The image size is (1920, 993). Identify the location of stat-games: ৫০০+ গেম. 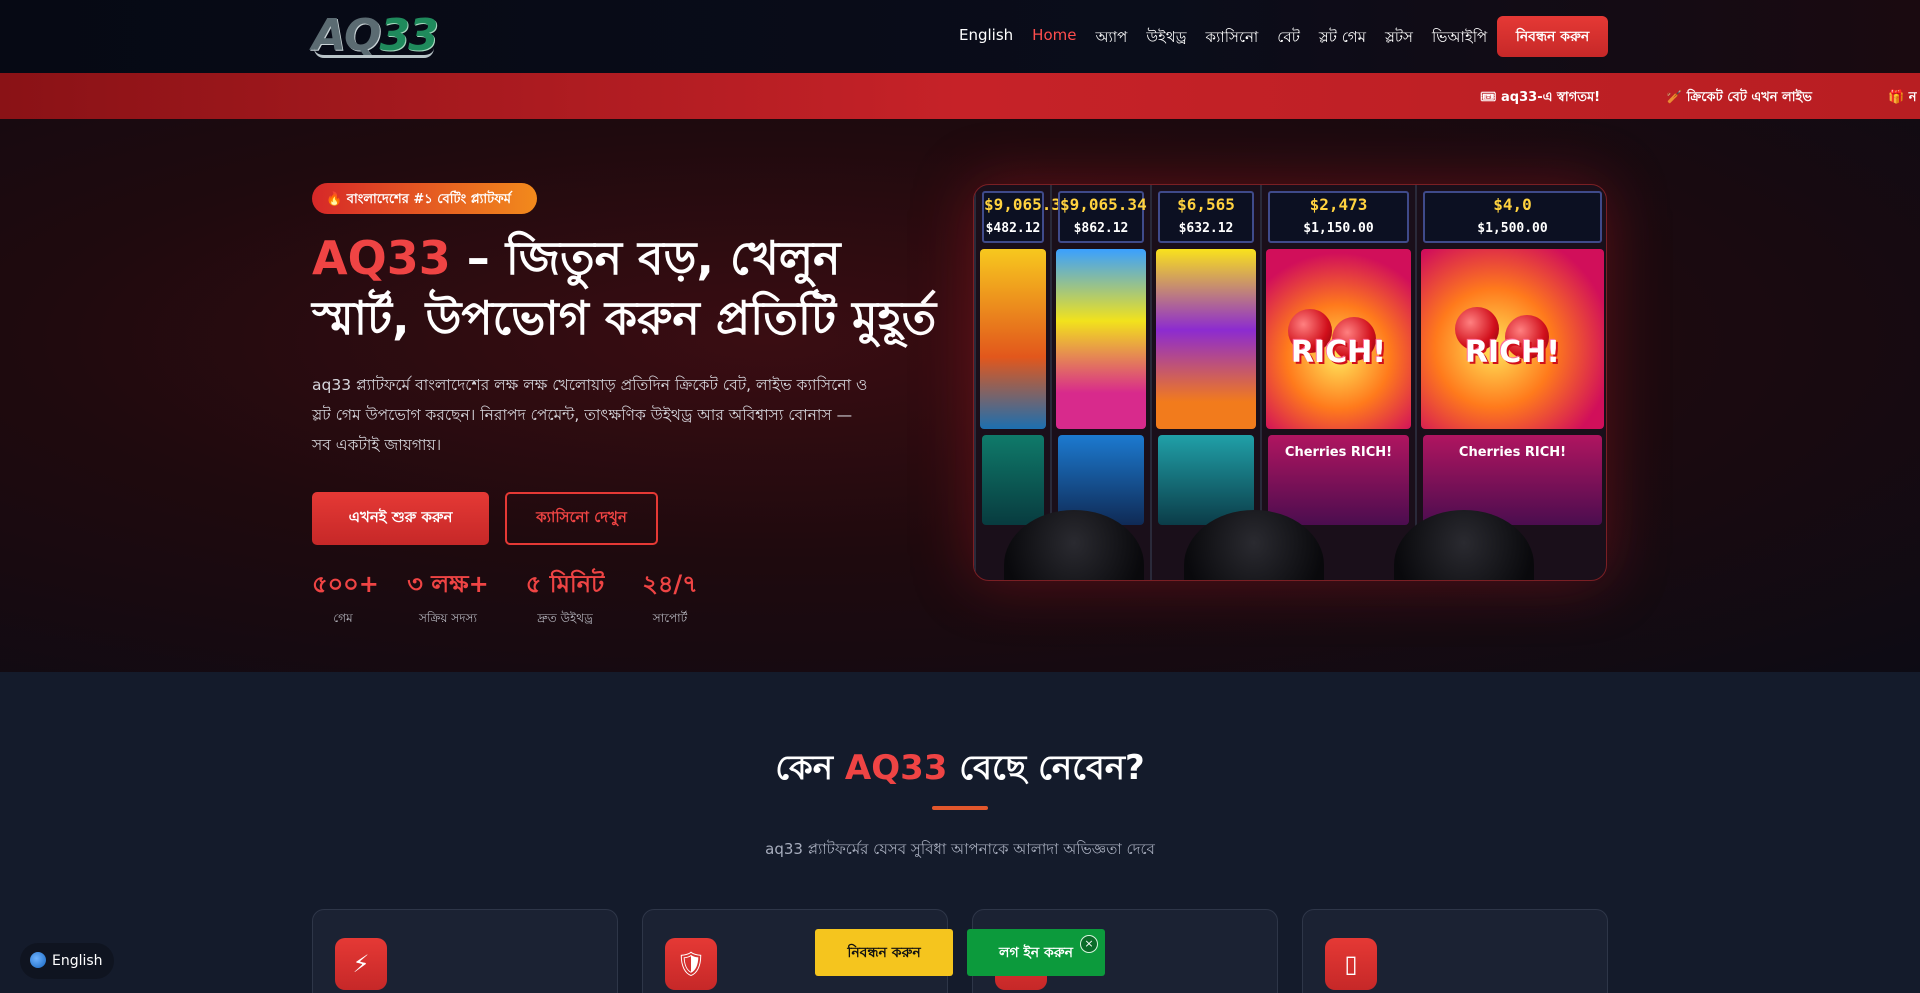
(345, 598).